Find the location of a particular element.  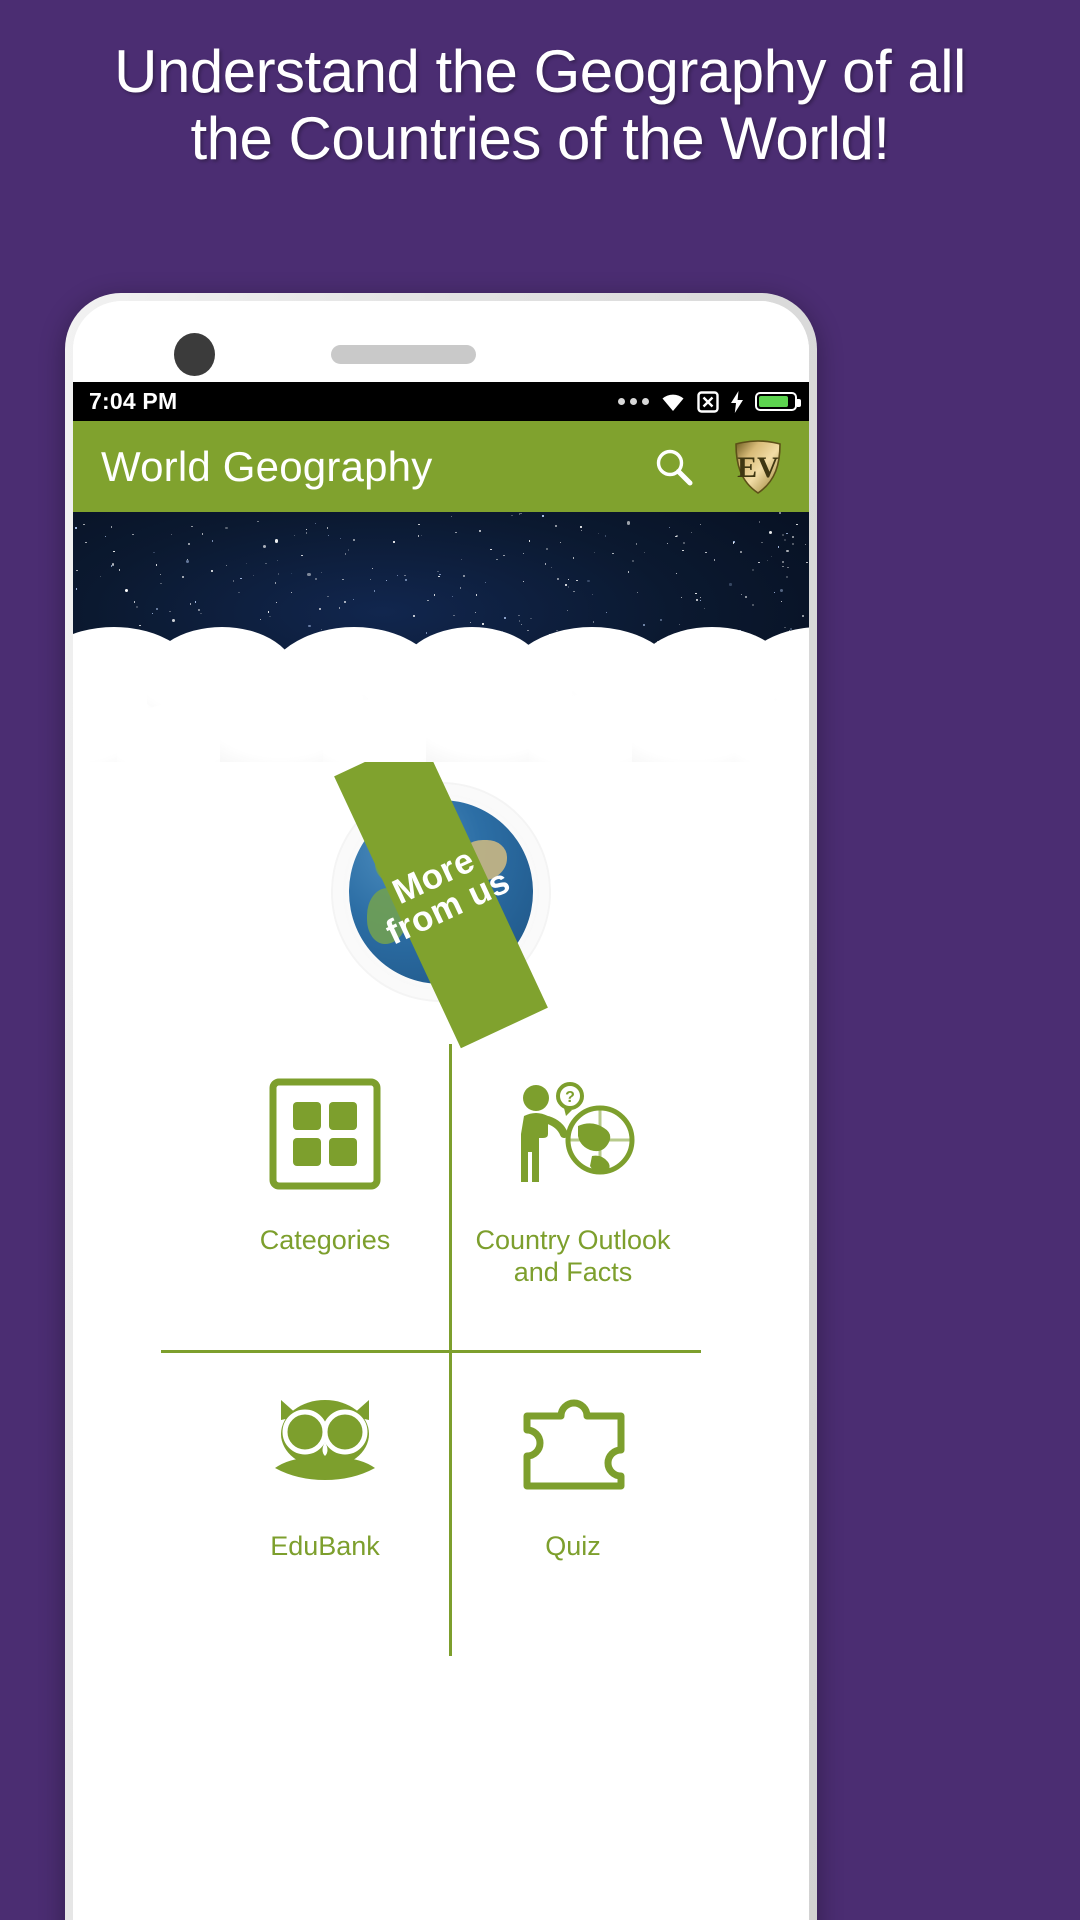

menu-item-edubank: EduBank is located at coordinates (325, 1503).